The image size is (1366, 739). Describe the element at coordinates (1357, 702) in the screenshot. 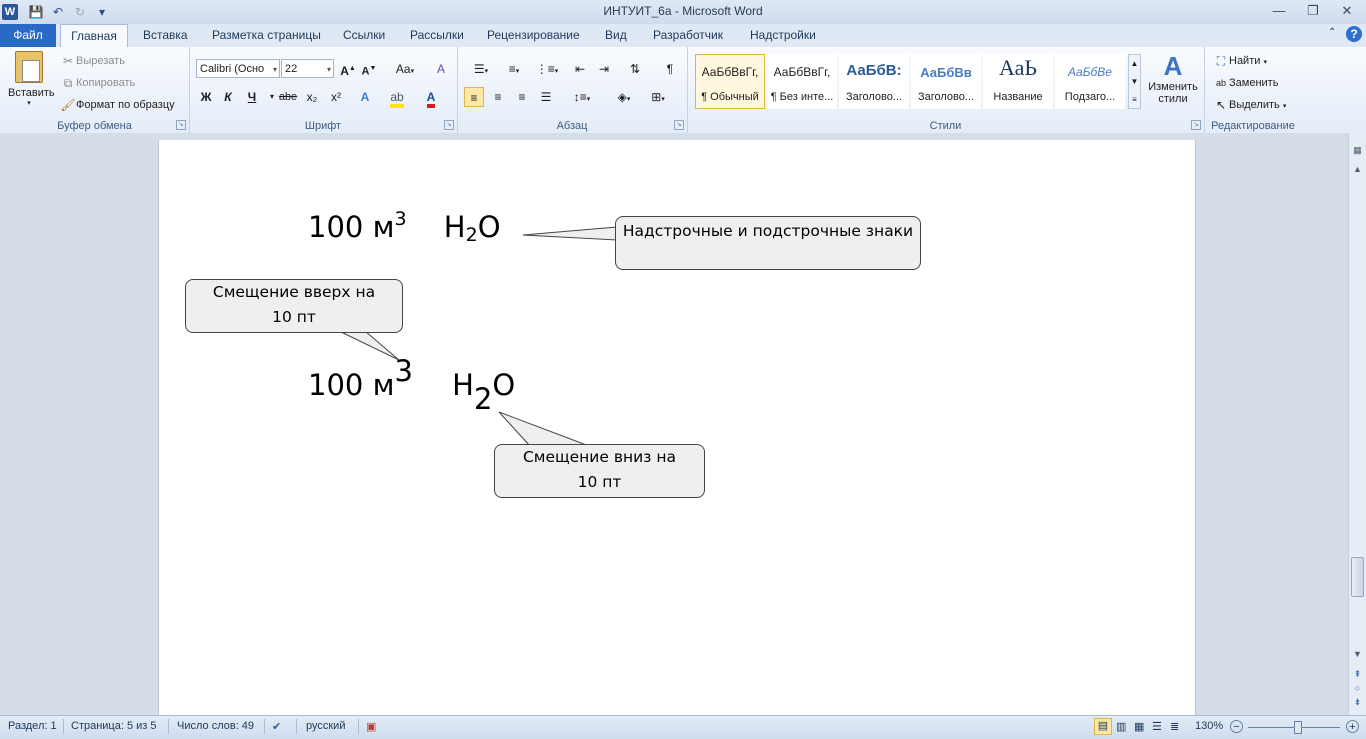

I see `next-page-icon: ⇟` at that location.